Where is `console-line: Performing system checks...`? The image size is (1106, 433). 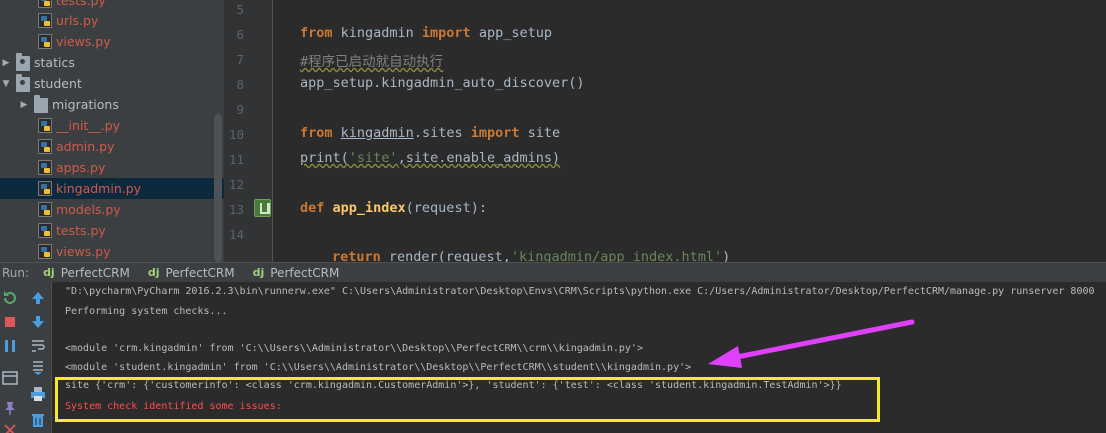 console-line: Performing system checks... is located at coordinates (146, 311).